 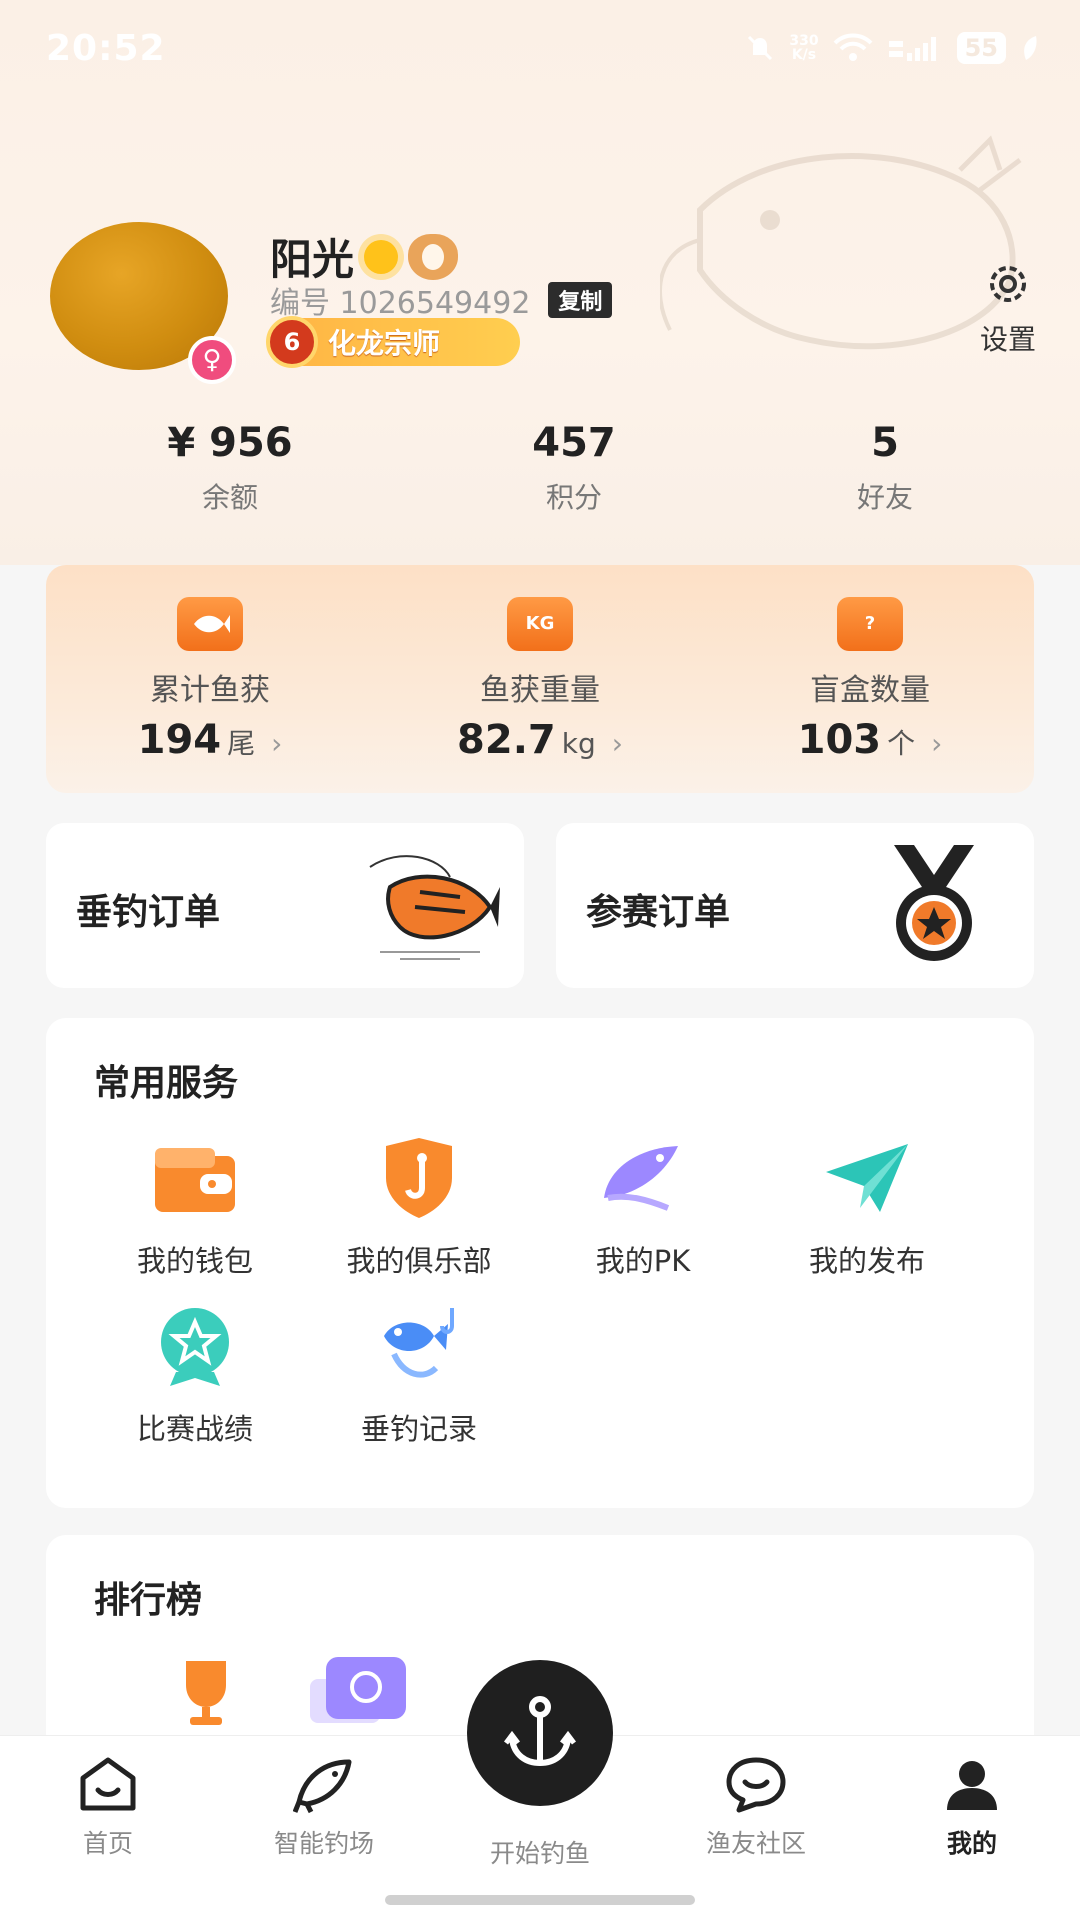 I want to click on rank-level: 6, so click(x=292, y=342).